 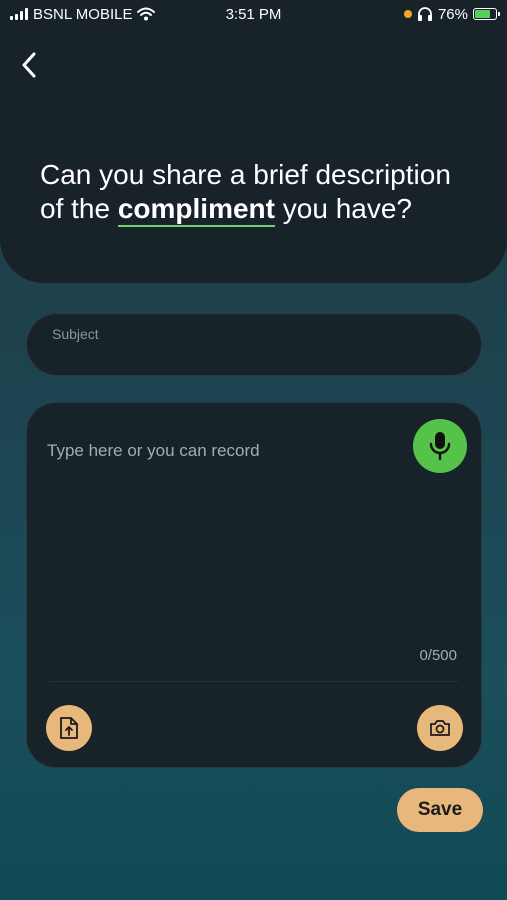 I want to click on signal-icon, so click(x=19, y=14).